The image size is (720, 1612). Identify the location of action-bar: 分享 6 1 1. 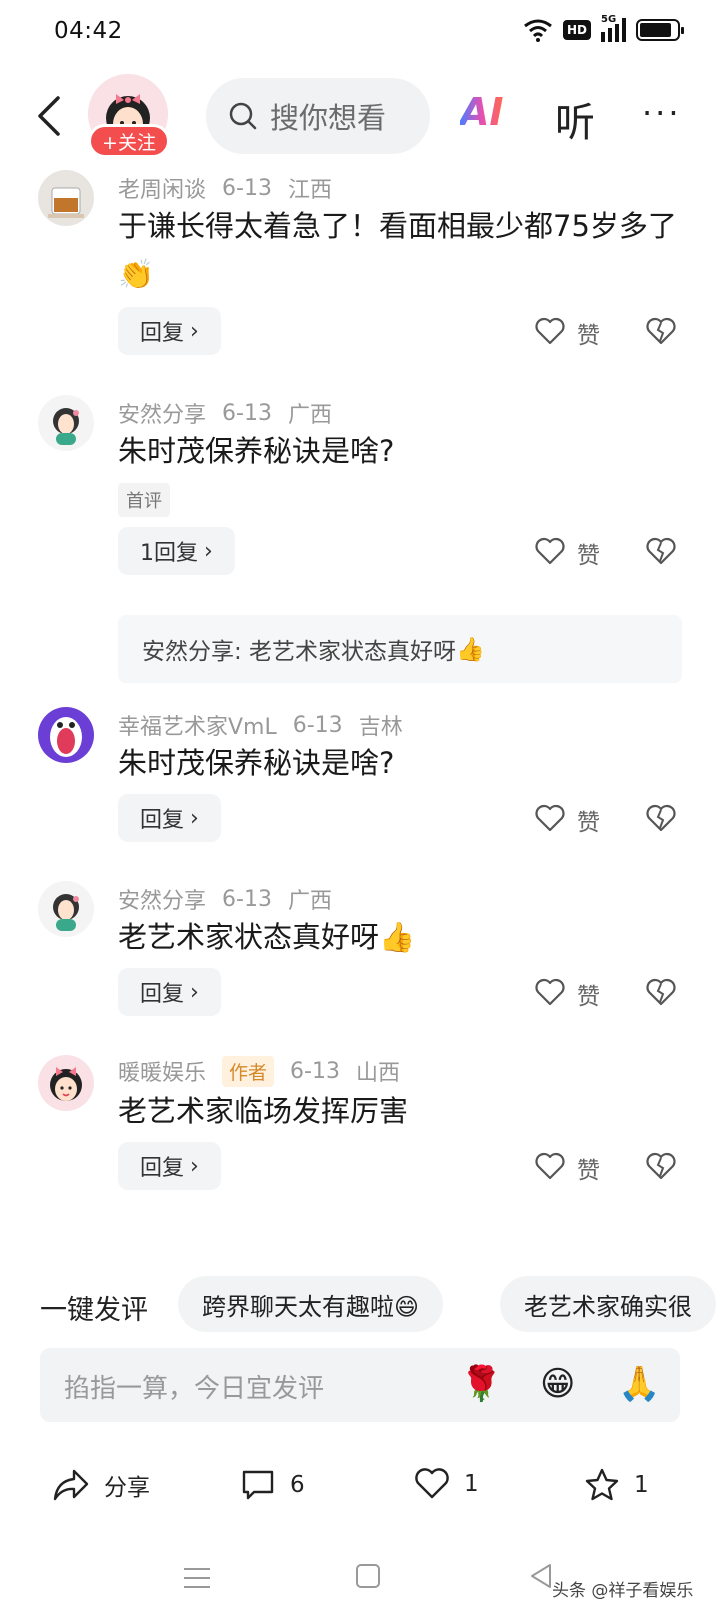
(360, 1488).